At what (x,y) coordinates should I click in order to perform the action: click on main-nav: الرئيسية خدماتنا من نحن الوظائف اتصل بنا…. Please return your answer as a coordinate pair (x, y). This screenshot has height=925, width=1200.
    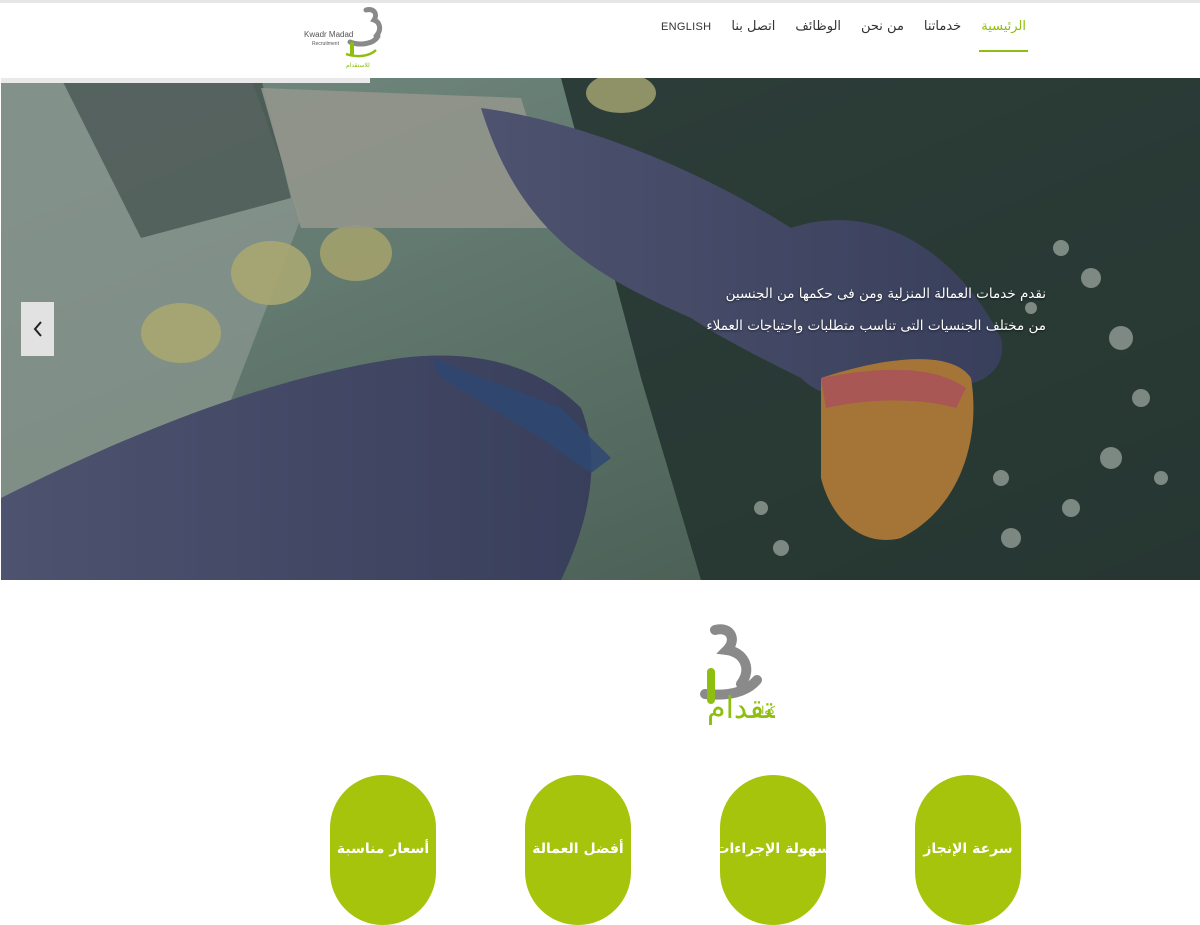
    Looking at the image, I should click on (843, 35).